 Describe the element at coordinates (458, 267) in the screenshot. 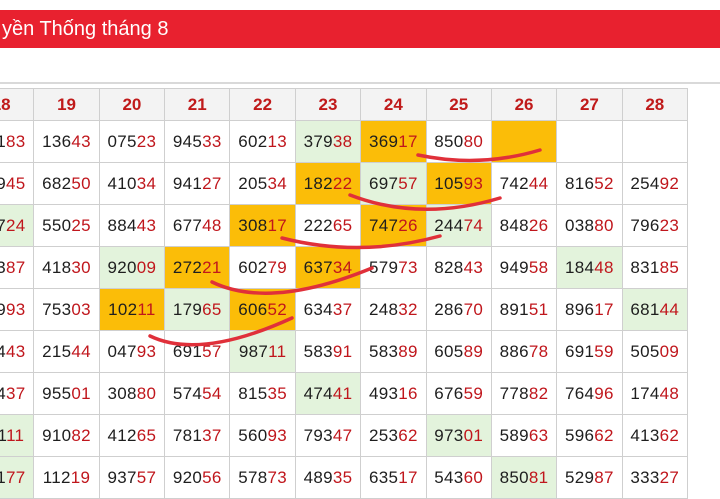

I see `result-cell: 82843` at that location.